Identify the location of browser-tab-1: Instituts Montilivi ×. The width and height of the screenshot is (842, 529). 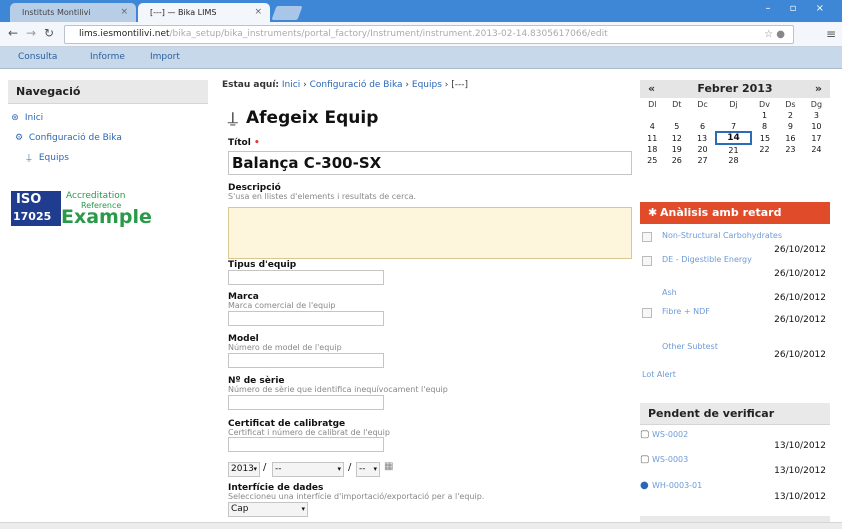
(73, 12).